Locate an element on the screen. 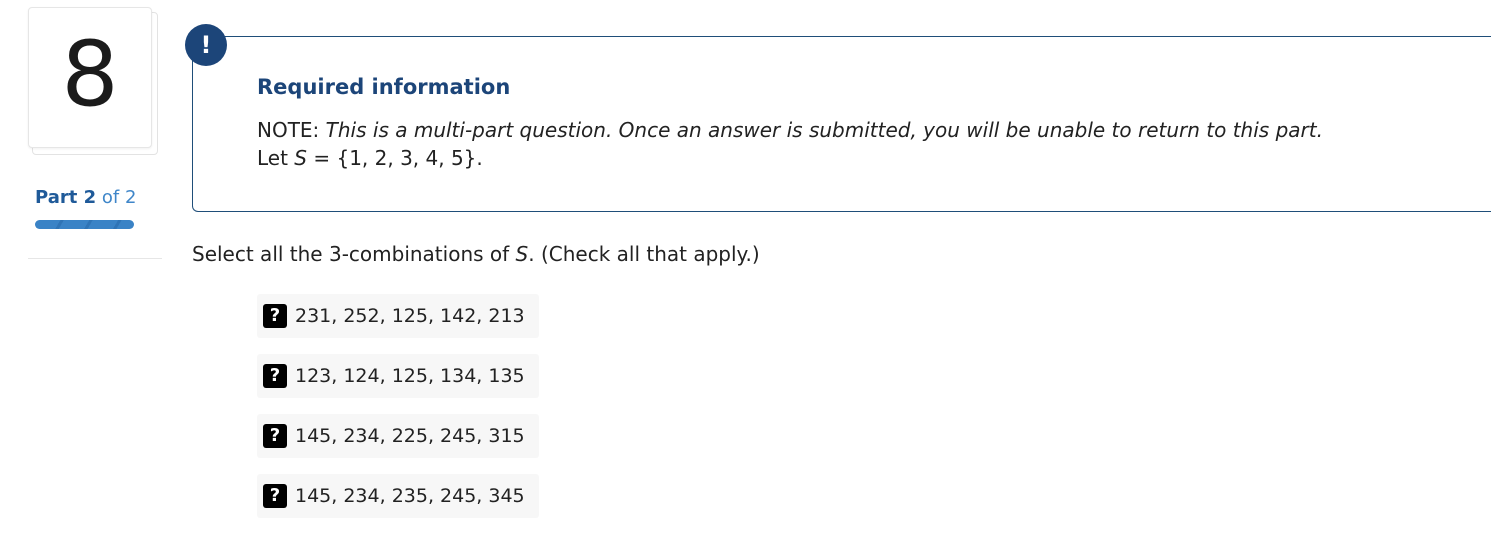 The image size is (1491, 545). answer-option-1: ? 231, 252, 125, 142, 213 is located at coordinates (398, 316).